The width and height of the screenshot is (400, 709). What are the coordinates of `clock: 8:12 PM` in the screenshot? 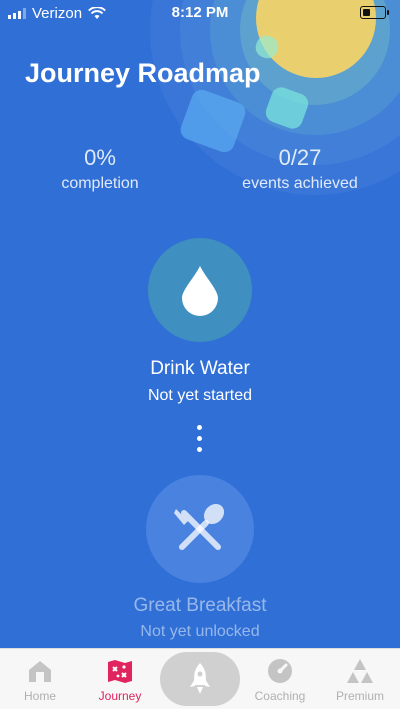 It's located at (200, 12).